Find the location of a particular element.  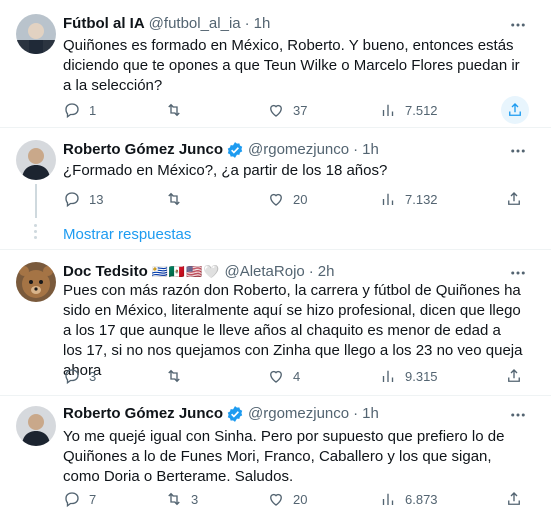

reply-count: 3 is located at coordinates (93, 376).